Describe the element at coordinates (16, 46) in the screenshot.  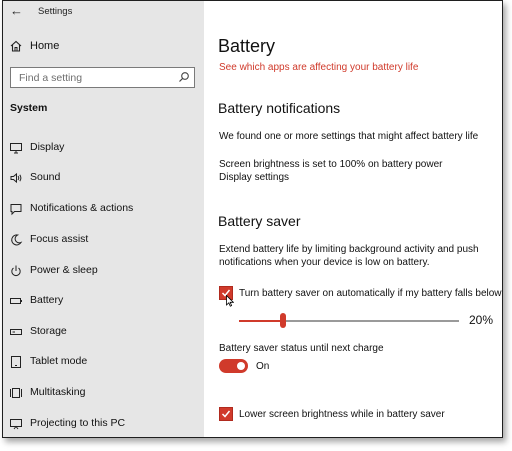
I see `home-icon` at that location.